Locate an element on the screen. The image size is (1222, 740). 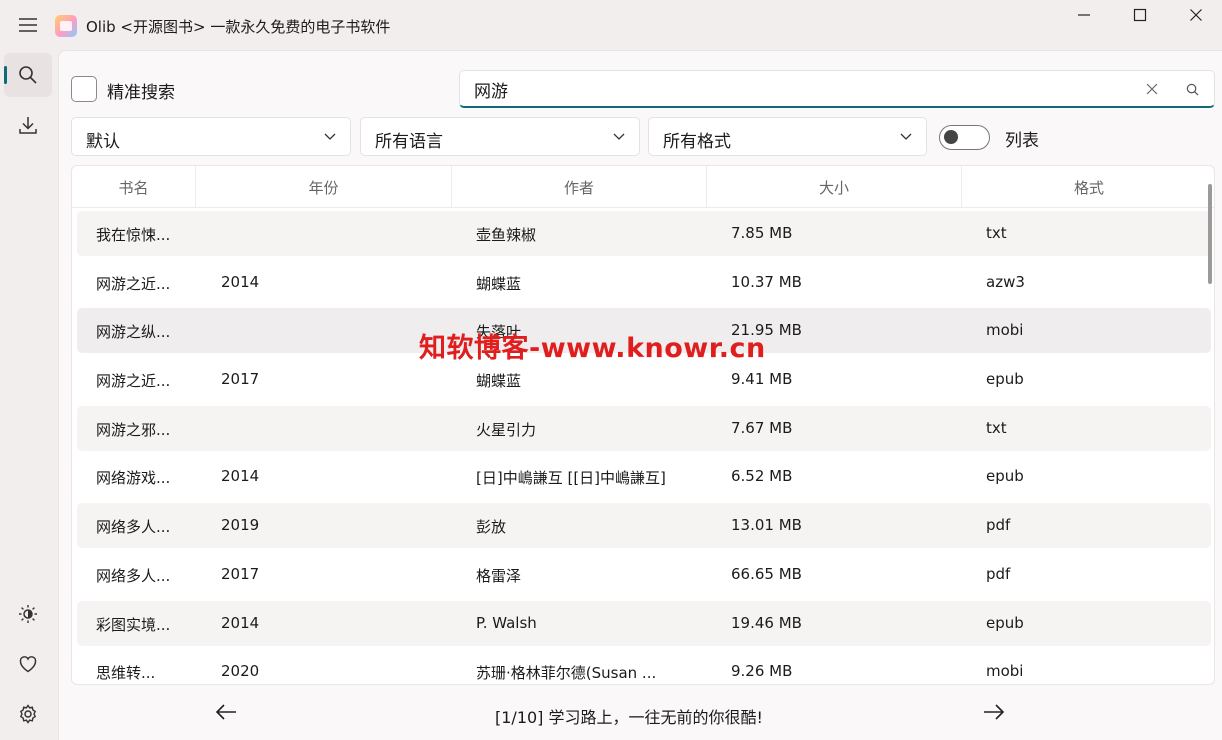
format-select: 所有格式 is located at coordinates (787, 136).